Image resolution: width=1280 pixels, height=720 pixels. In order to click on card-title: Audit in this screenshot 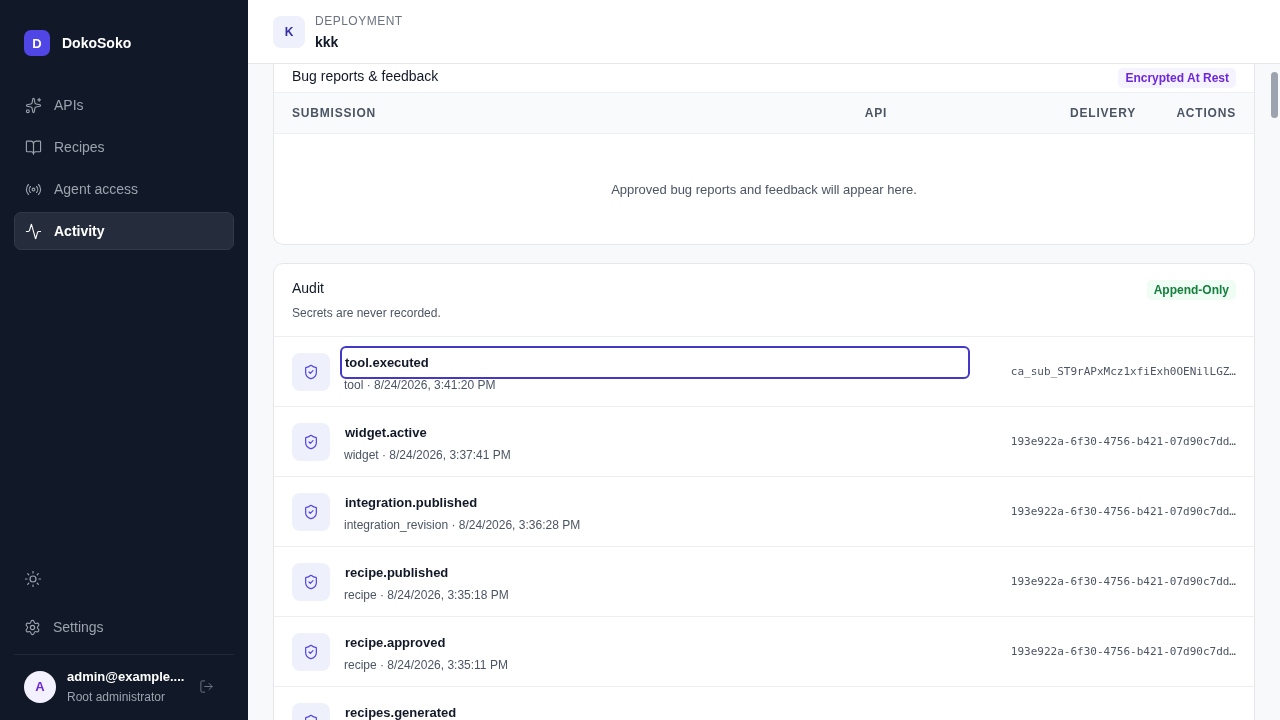, I will do `click(308, 288)`.